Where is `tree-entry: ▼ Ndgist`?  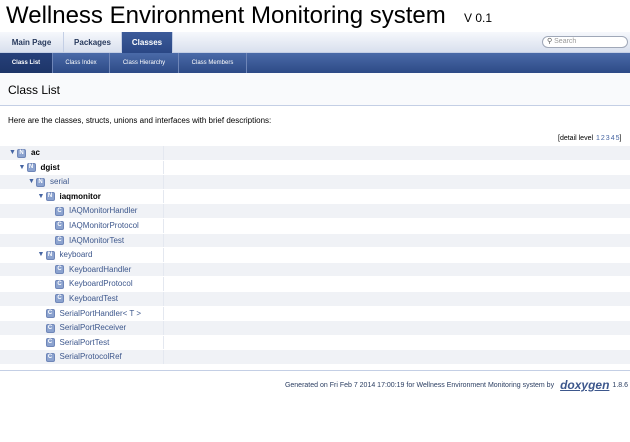 tree-entry: ▼ Ndgist is located at coordinates (39, 168).